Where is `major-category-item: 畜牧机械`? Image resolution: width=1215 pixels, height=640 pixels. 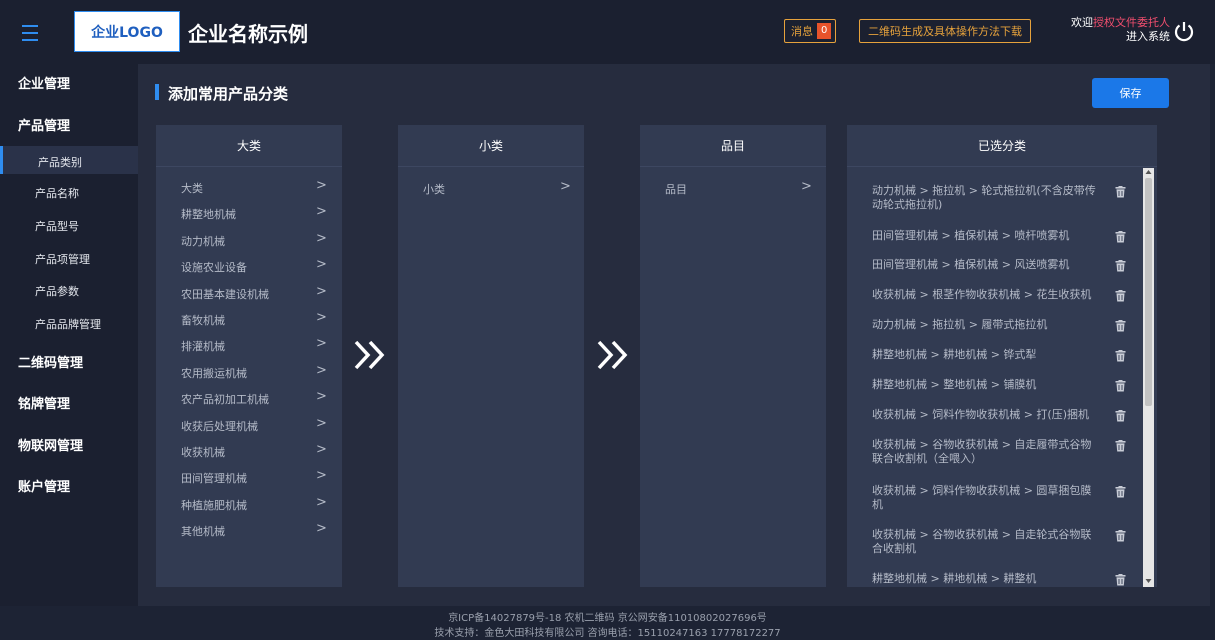
major-category-item: 畜牧机械 is located at coordinates (203, 320).